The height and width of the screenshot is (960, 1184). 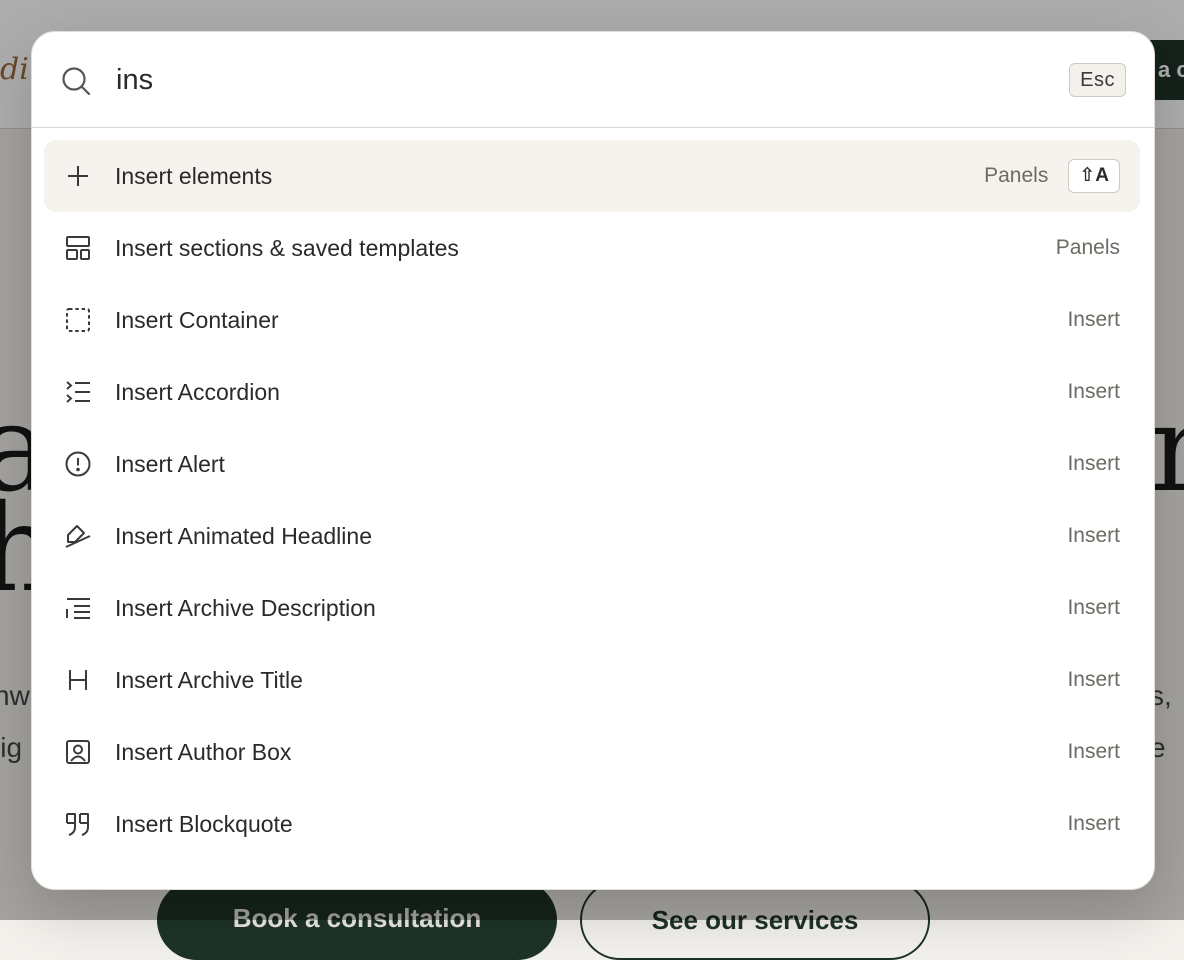 I want to click on author-box-icon, so click(x=78, y=752).